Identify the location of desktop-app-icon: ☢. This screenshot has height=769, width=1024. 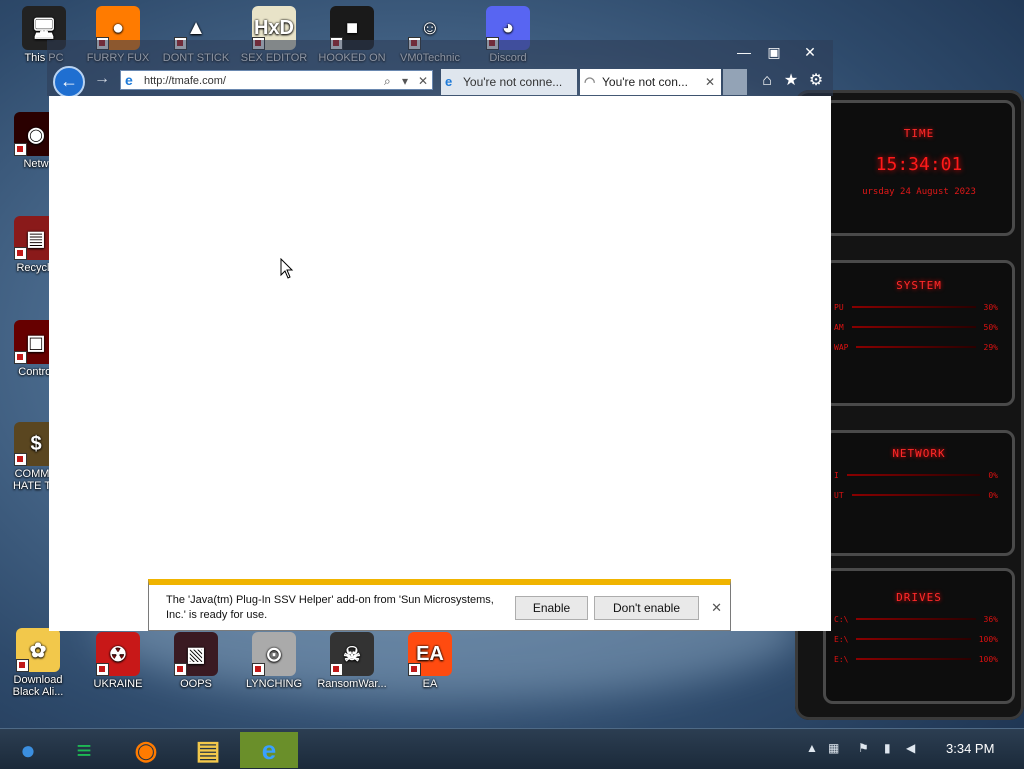
(118, 654).